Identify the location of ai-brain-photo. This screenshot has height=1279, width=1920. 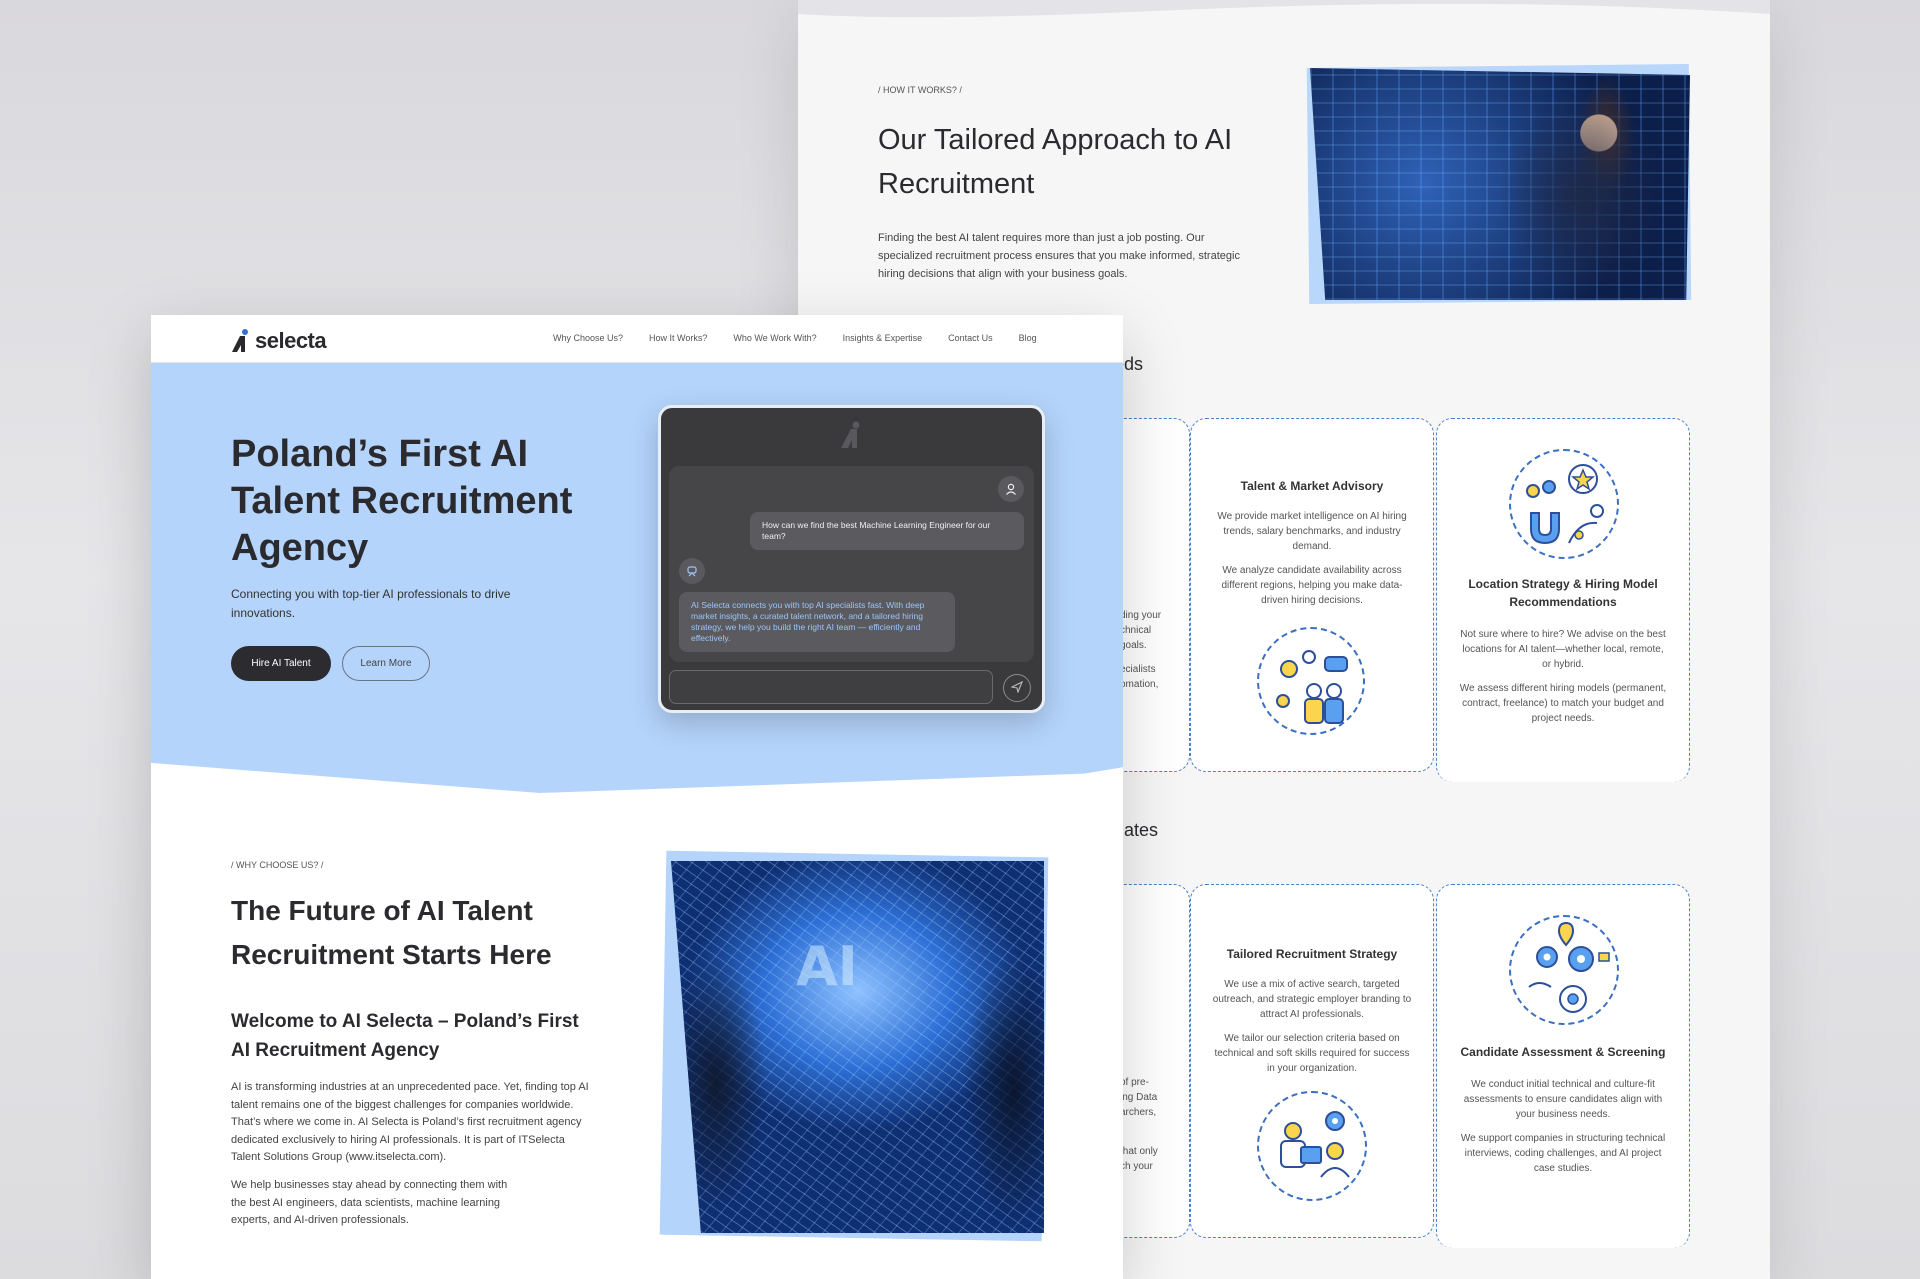
(857, 1047).